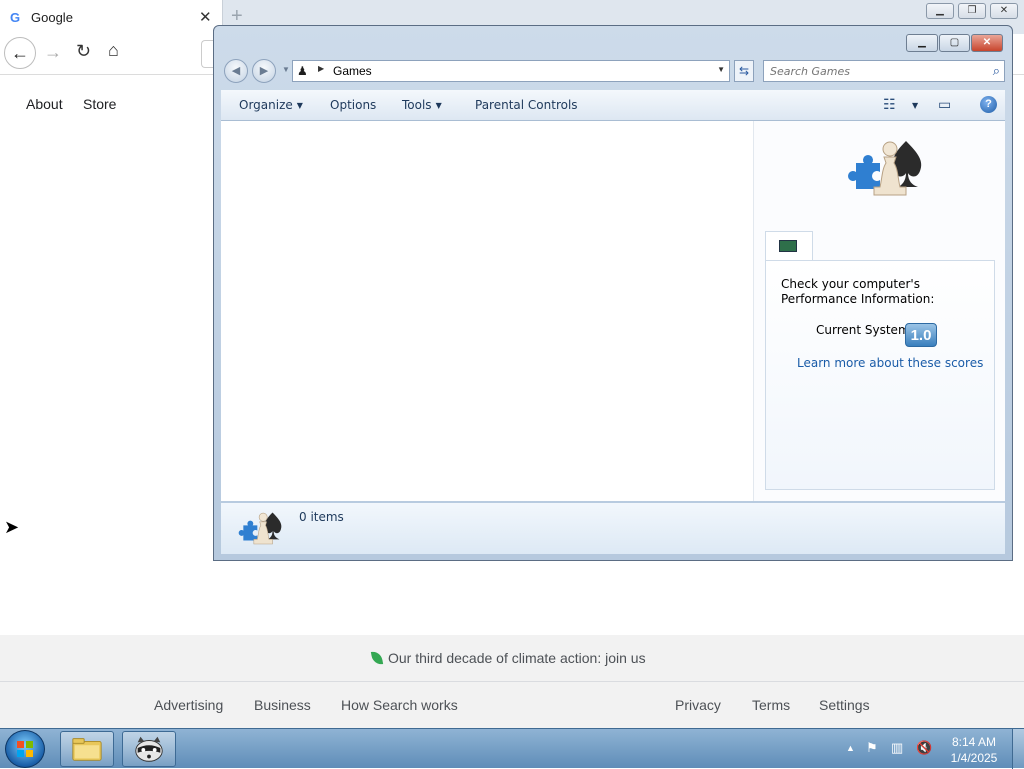  What do you see at coordinates (944, 104) in the screenshot?
I see `preview-pane-icon: ▭` at bounding box center [944, 104].